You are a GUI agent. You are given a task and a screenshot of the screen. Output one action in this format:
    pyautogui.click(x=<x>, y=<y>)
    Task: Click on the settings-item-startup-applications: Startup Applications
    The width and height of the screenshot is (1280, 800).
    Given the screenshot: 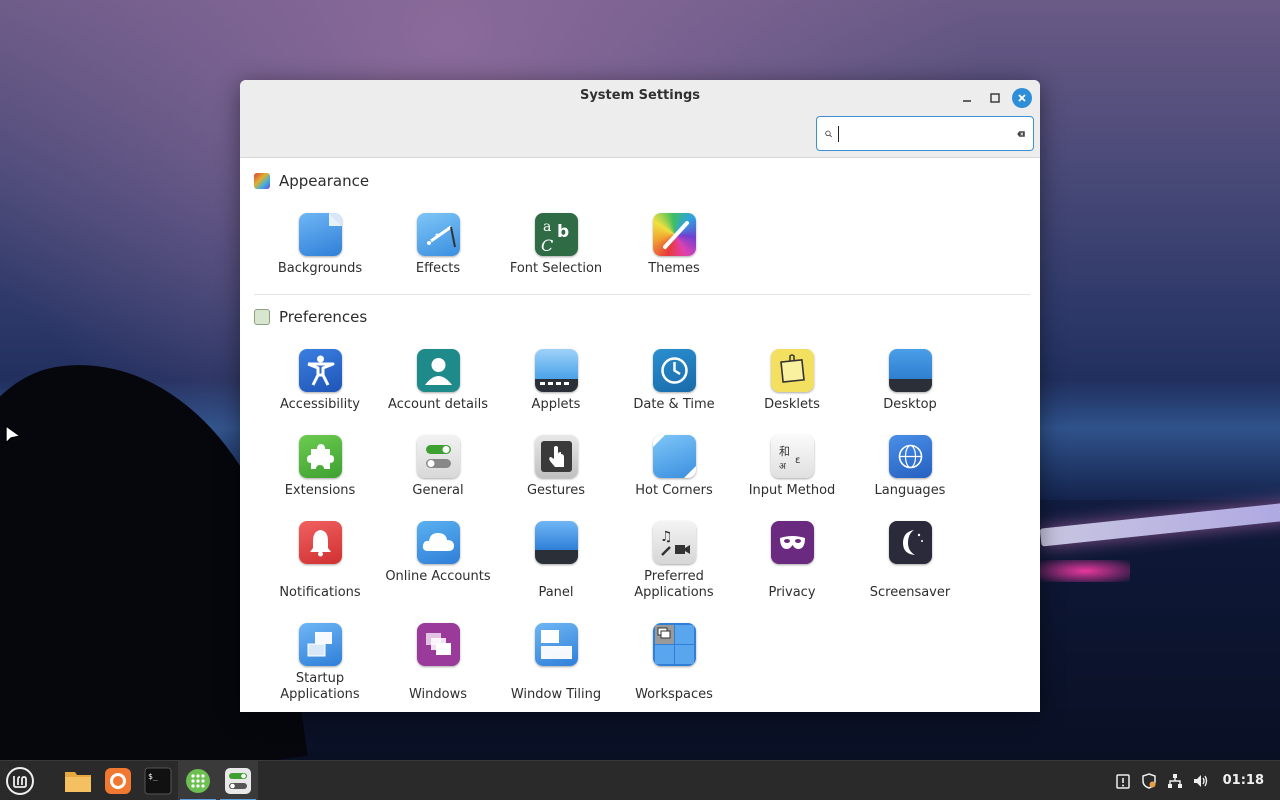 What is the action you would take?
    pyautogui.click(x=320, y=660)
    